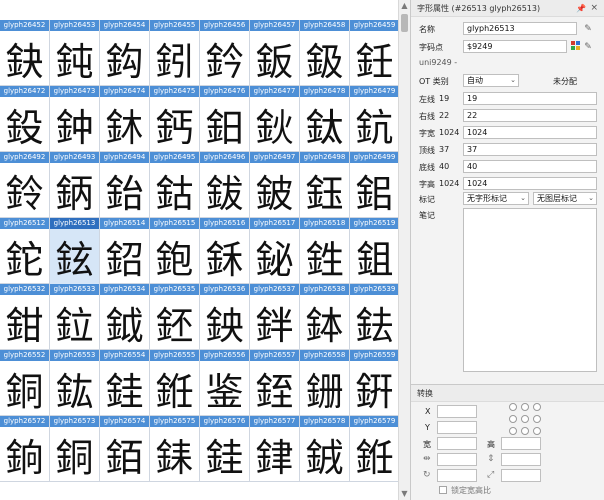  I want to click on glyph-cell: glyph26519 鉏, so click(375, 251).